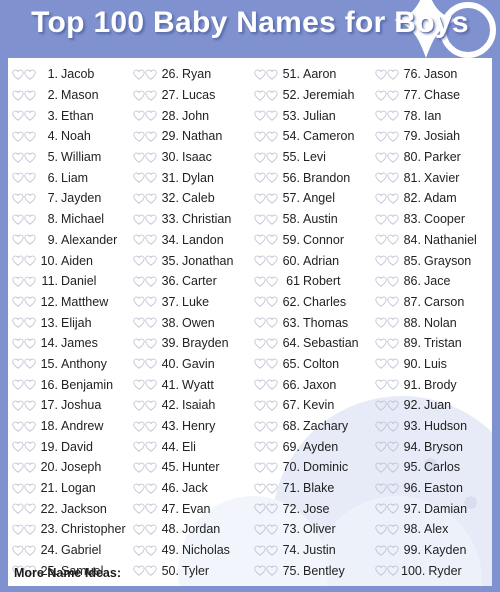  I want to click on name-row: 36. Carter, so click(191, 281).